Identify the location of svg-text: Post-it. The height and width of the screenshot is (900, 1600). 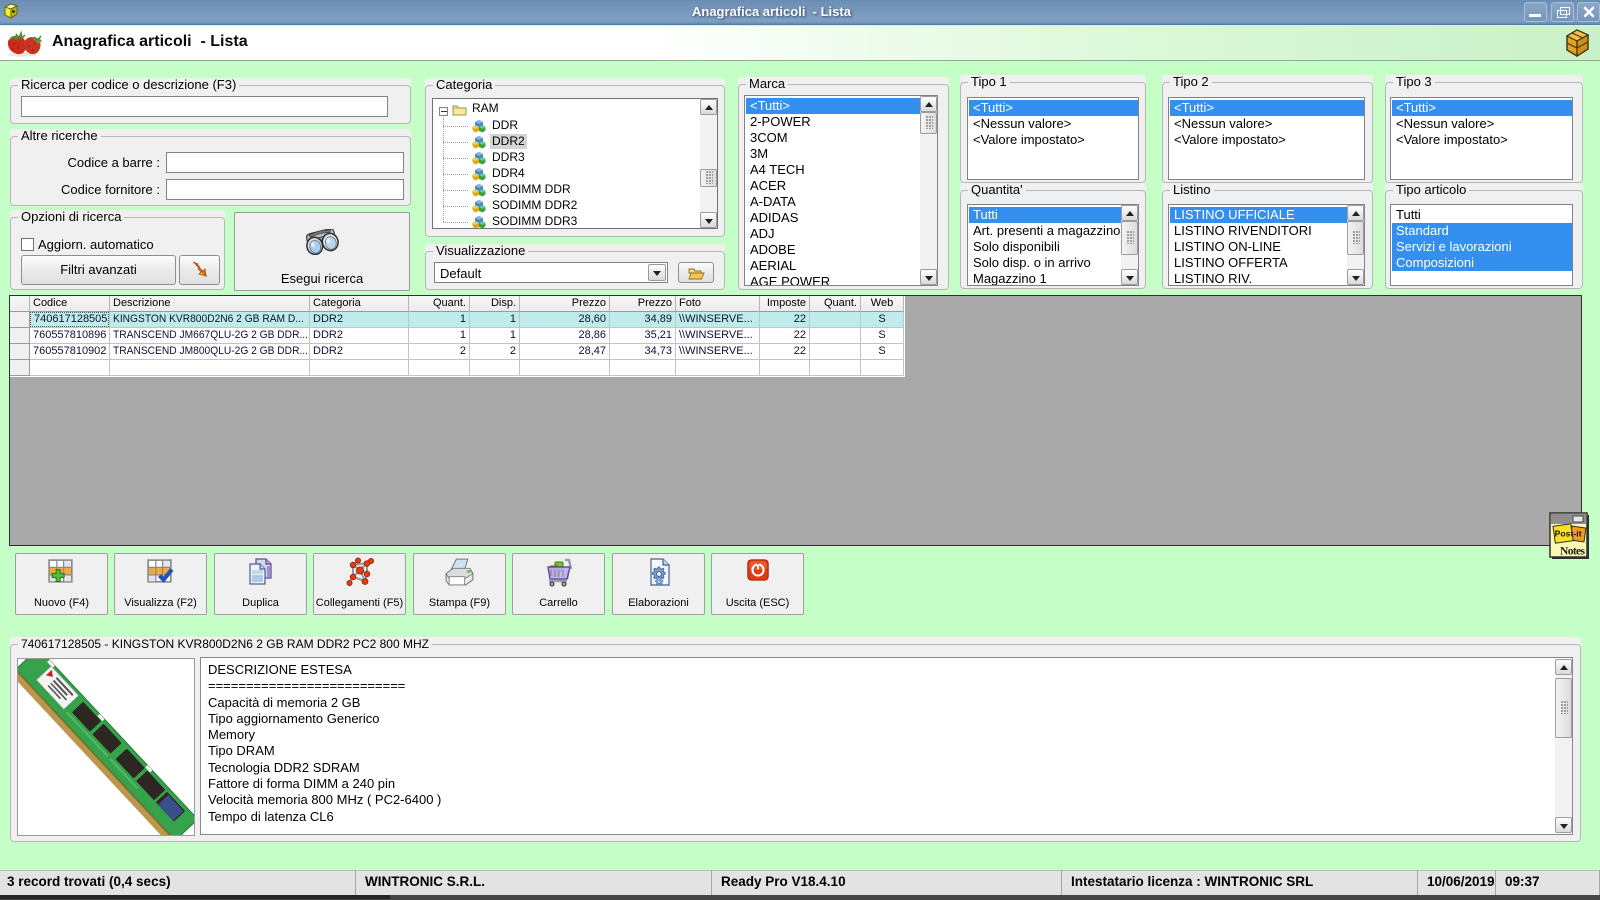
(1568, 534).